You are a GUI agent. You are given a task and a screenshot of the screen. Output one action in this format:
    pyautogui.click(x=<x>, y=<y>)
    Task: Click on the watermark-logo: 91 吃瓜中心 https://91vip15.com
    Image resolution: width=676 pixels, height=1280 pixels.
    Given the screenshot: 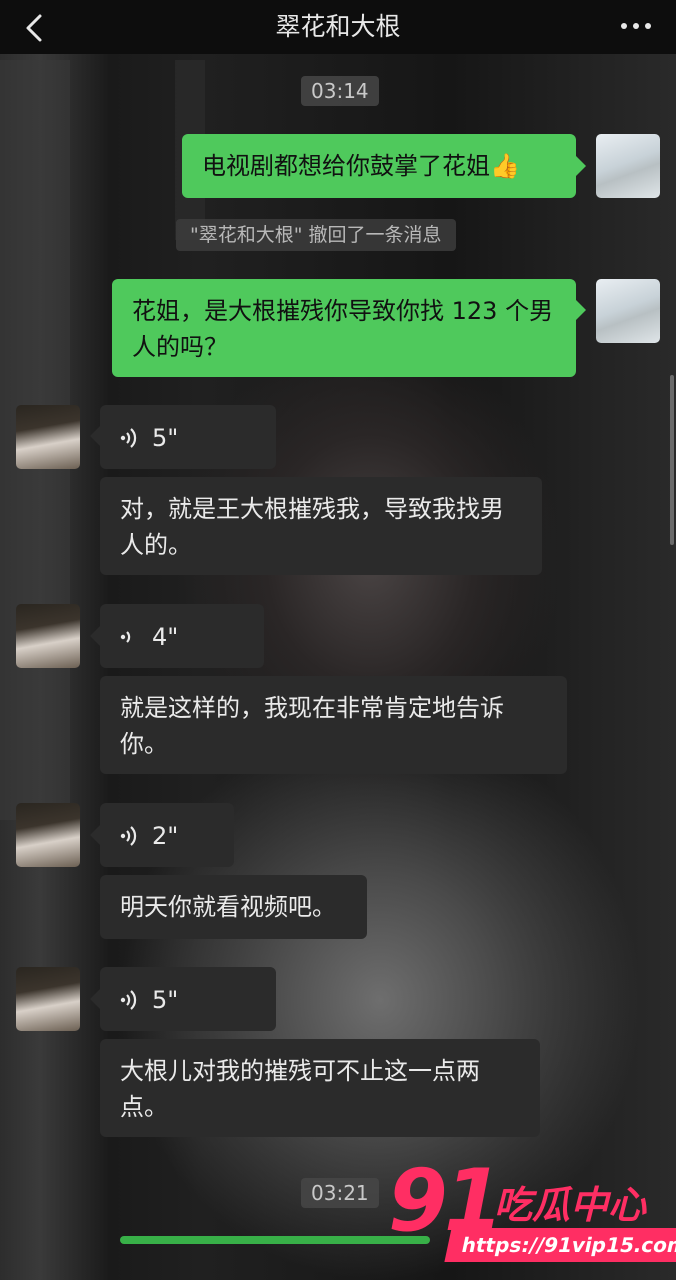 What is the action you would take?
    pyautogui.click(x=532, y=1211)
    